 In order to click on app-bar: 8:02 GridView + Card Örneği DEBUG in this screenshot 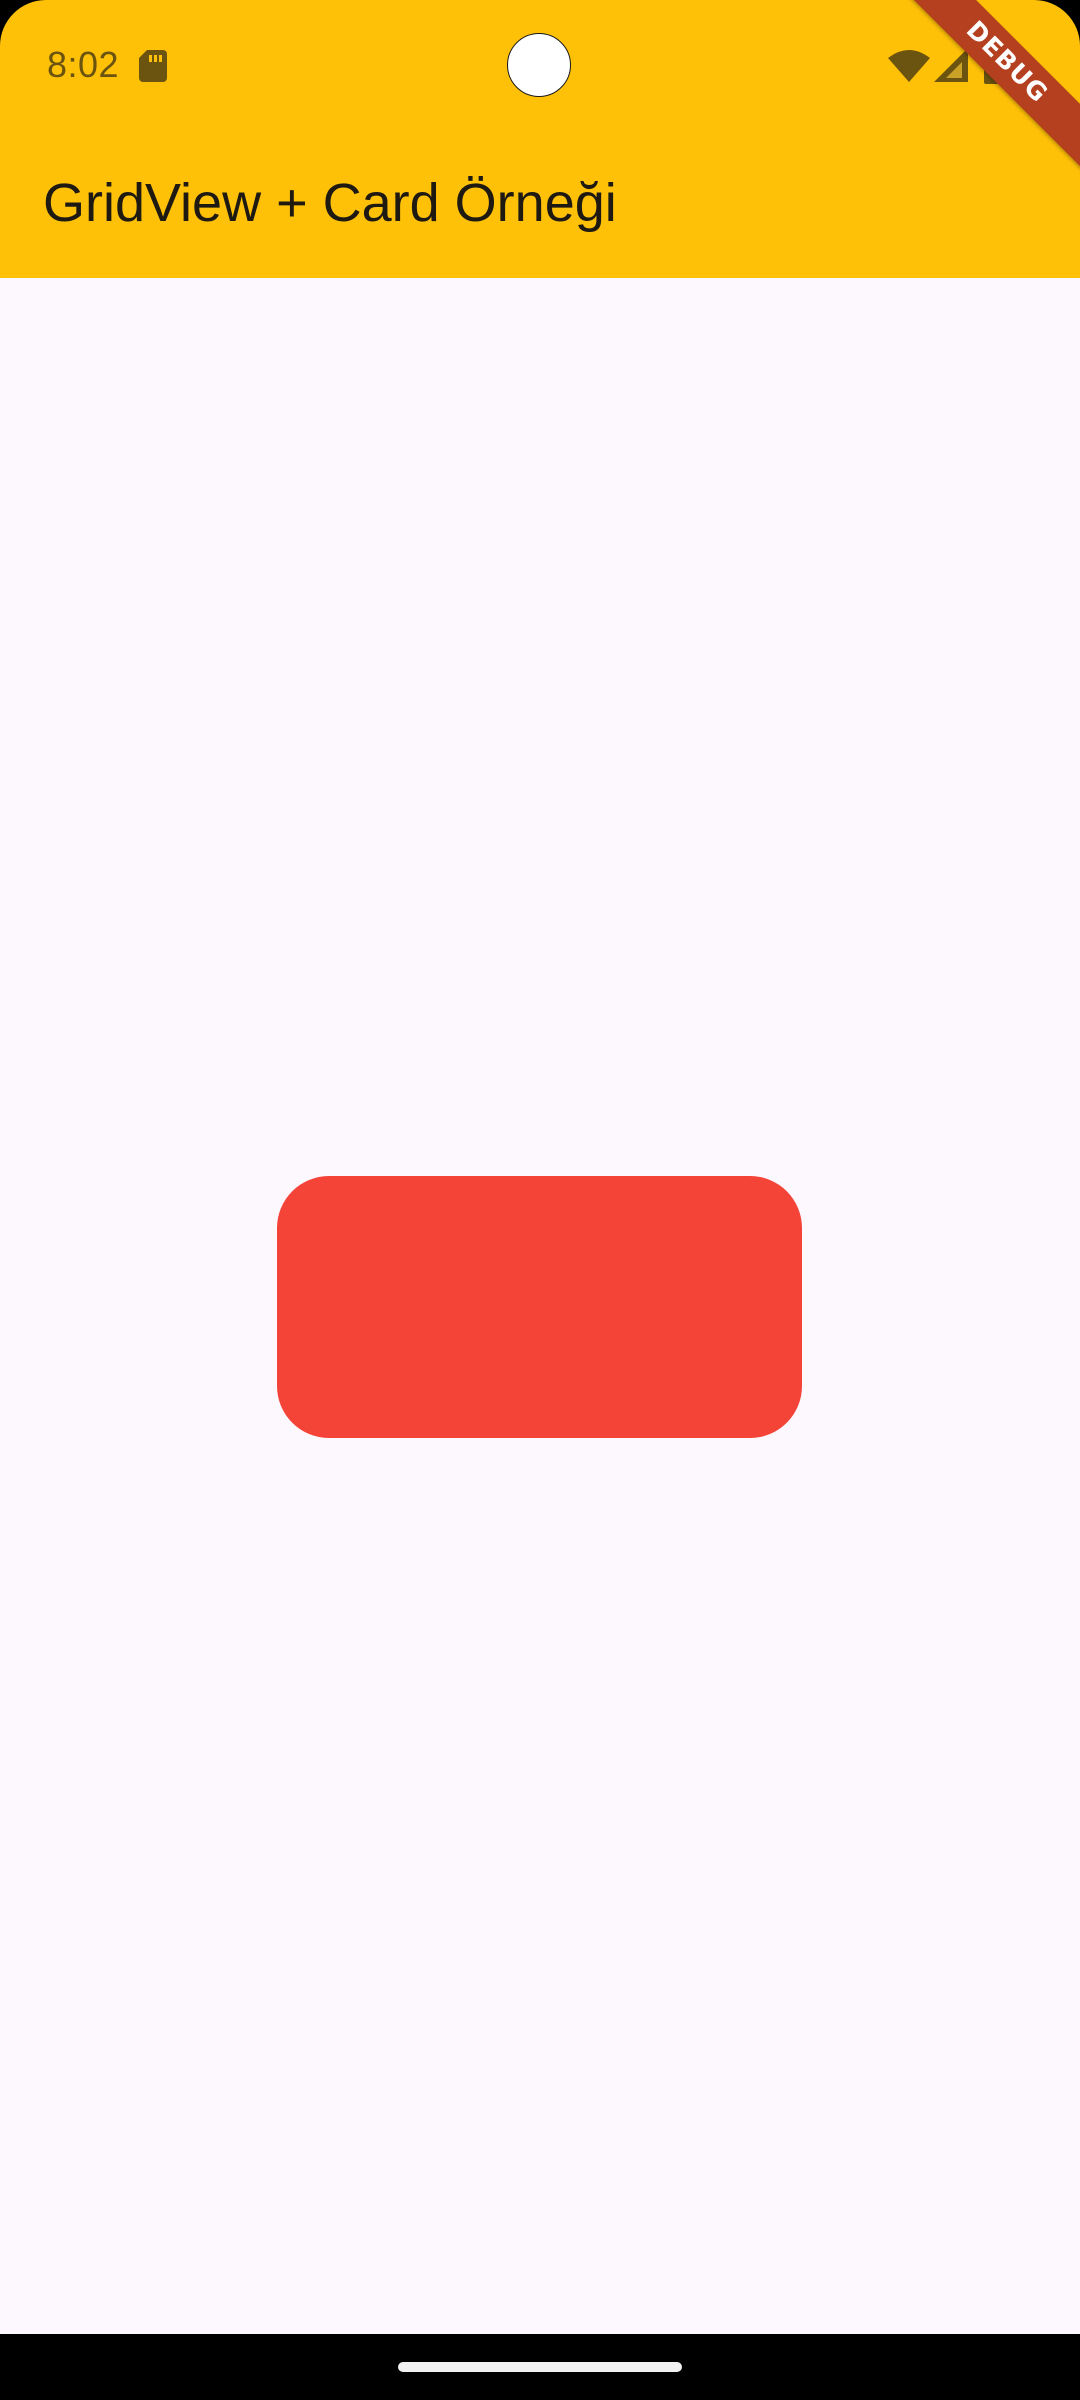, I will do `click(540, 139)`.